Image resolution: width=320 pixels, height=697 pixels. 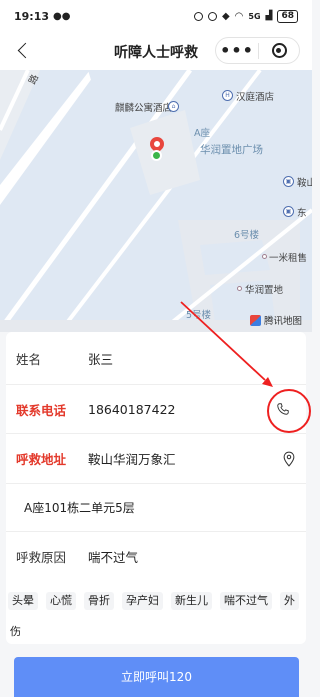 I want to click on annotation-circle, so click(x=289, y=411).